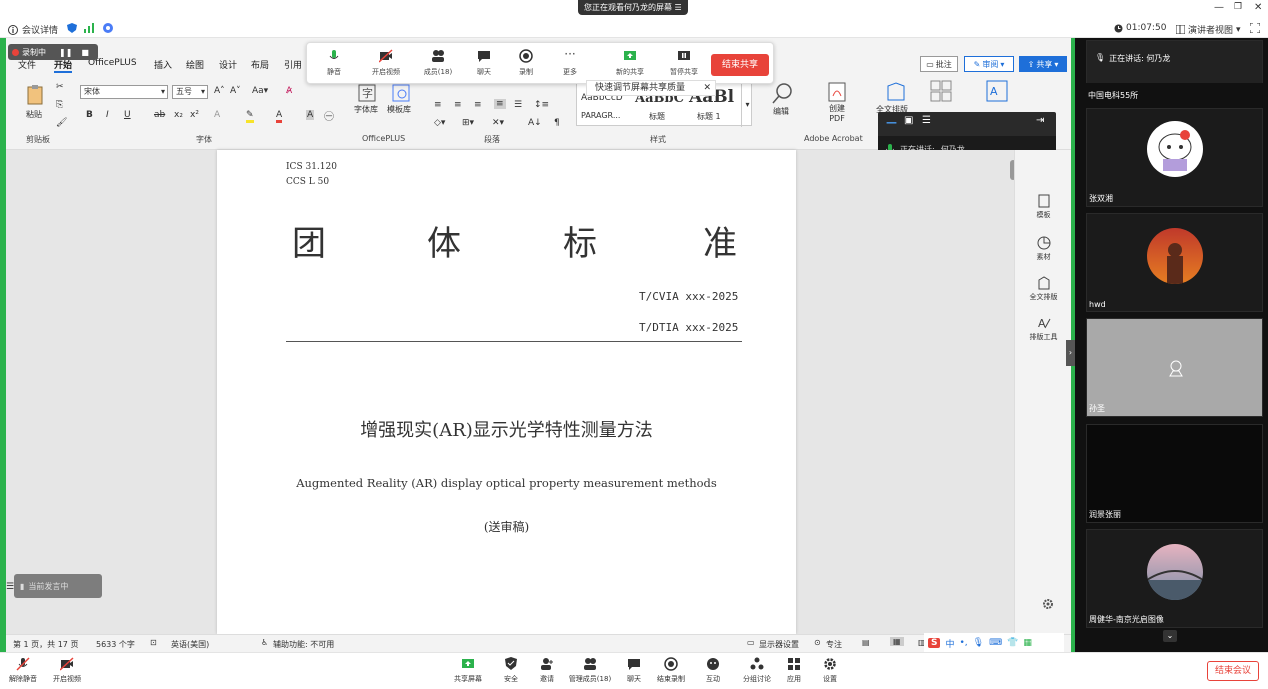 The image size is (1268, 689). Describe the element at coordinates (478, 105) in the screenshot. I see `align-right-icon: ≡` at that location.